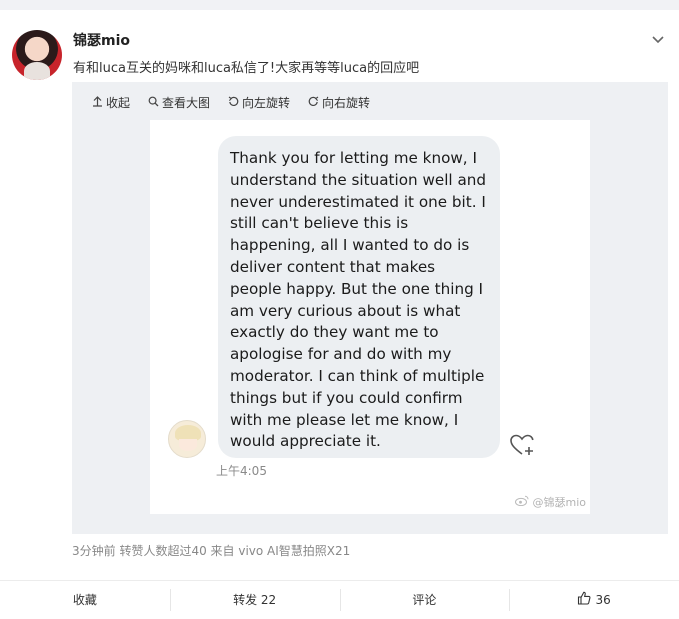 Image resolution: width=679 pixels, height=619 pixels. I want to click on collapse-label: 收起, so click(118, 103).